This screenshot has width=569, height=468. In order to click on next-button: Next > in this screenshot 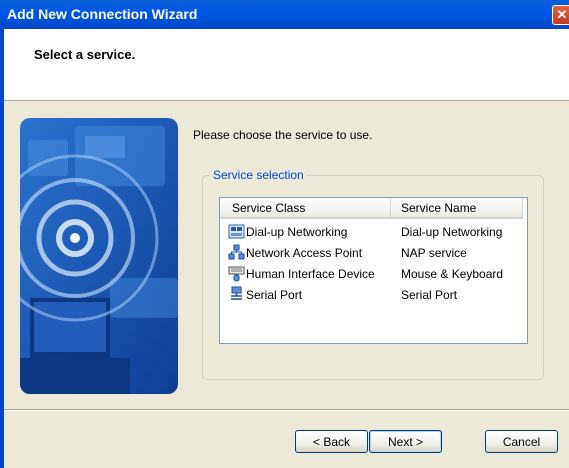, I will do `click(405, 441)`.